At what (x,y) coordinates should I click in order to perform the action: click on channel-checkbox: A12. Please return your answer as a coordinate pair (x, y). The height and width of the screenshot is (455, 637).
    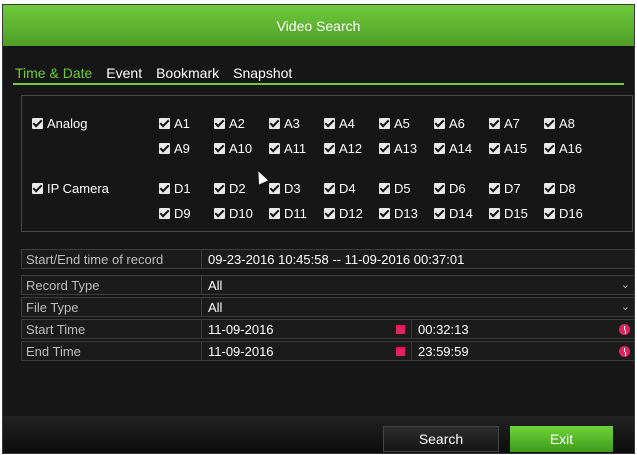
    Looking at the image, I should click on (343, 148).